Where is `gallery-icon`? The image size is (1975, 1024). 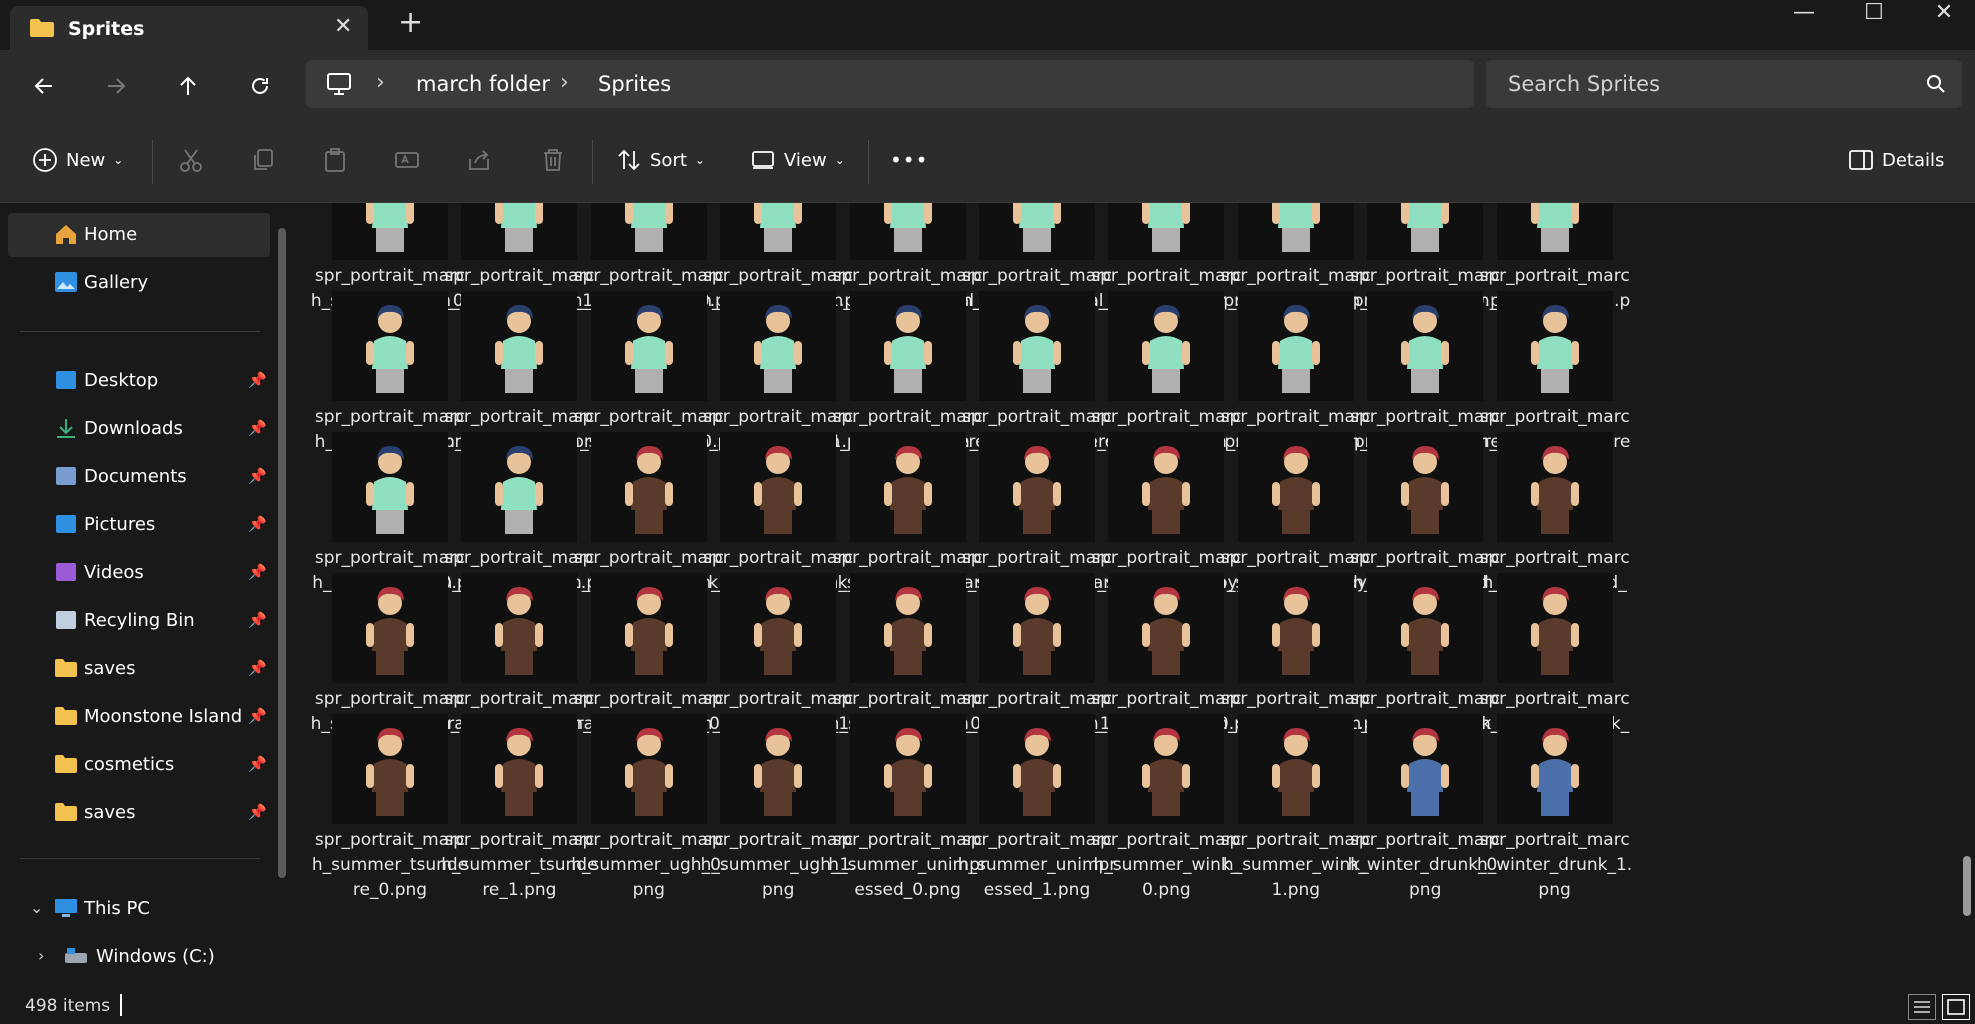
gallery-icon is located at coordinates (66, 282).